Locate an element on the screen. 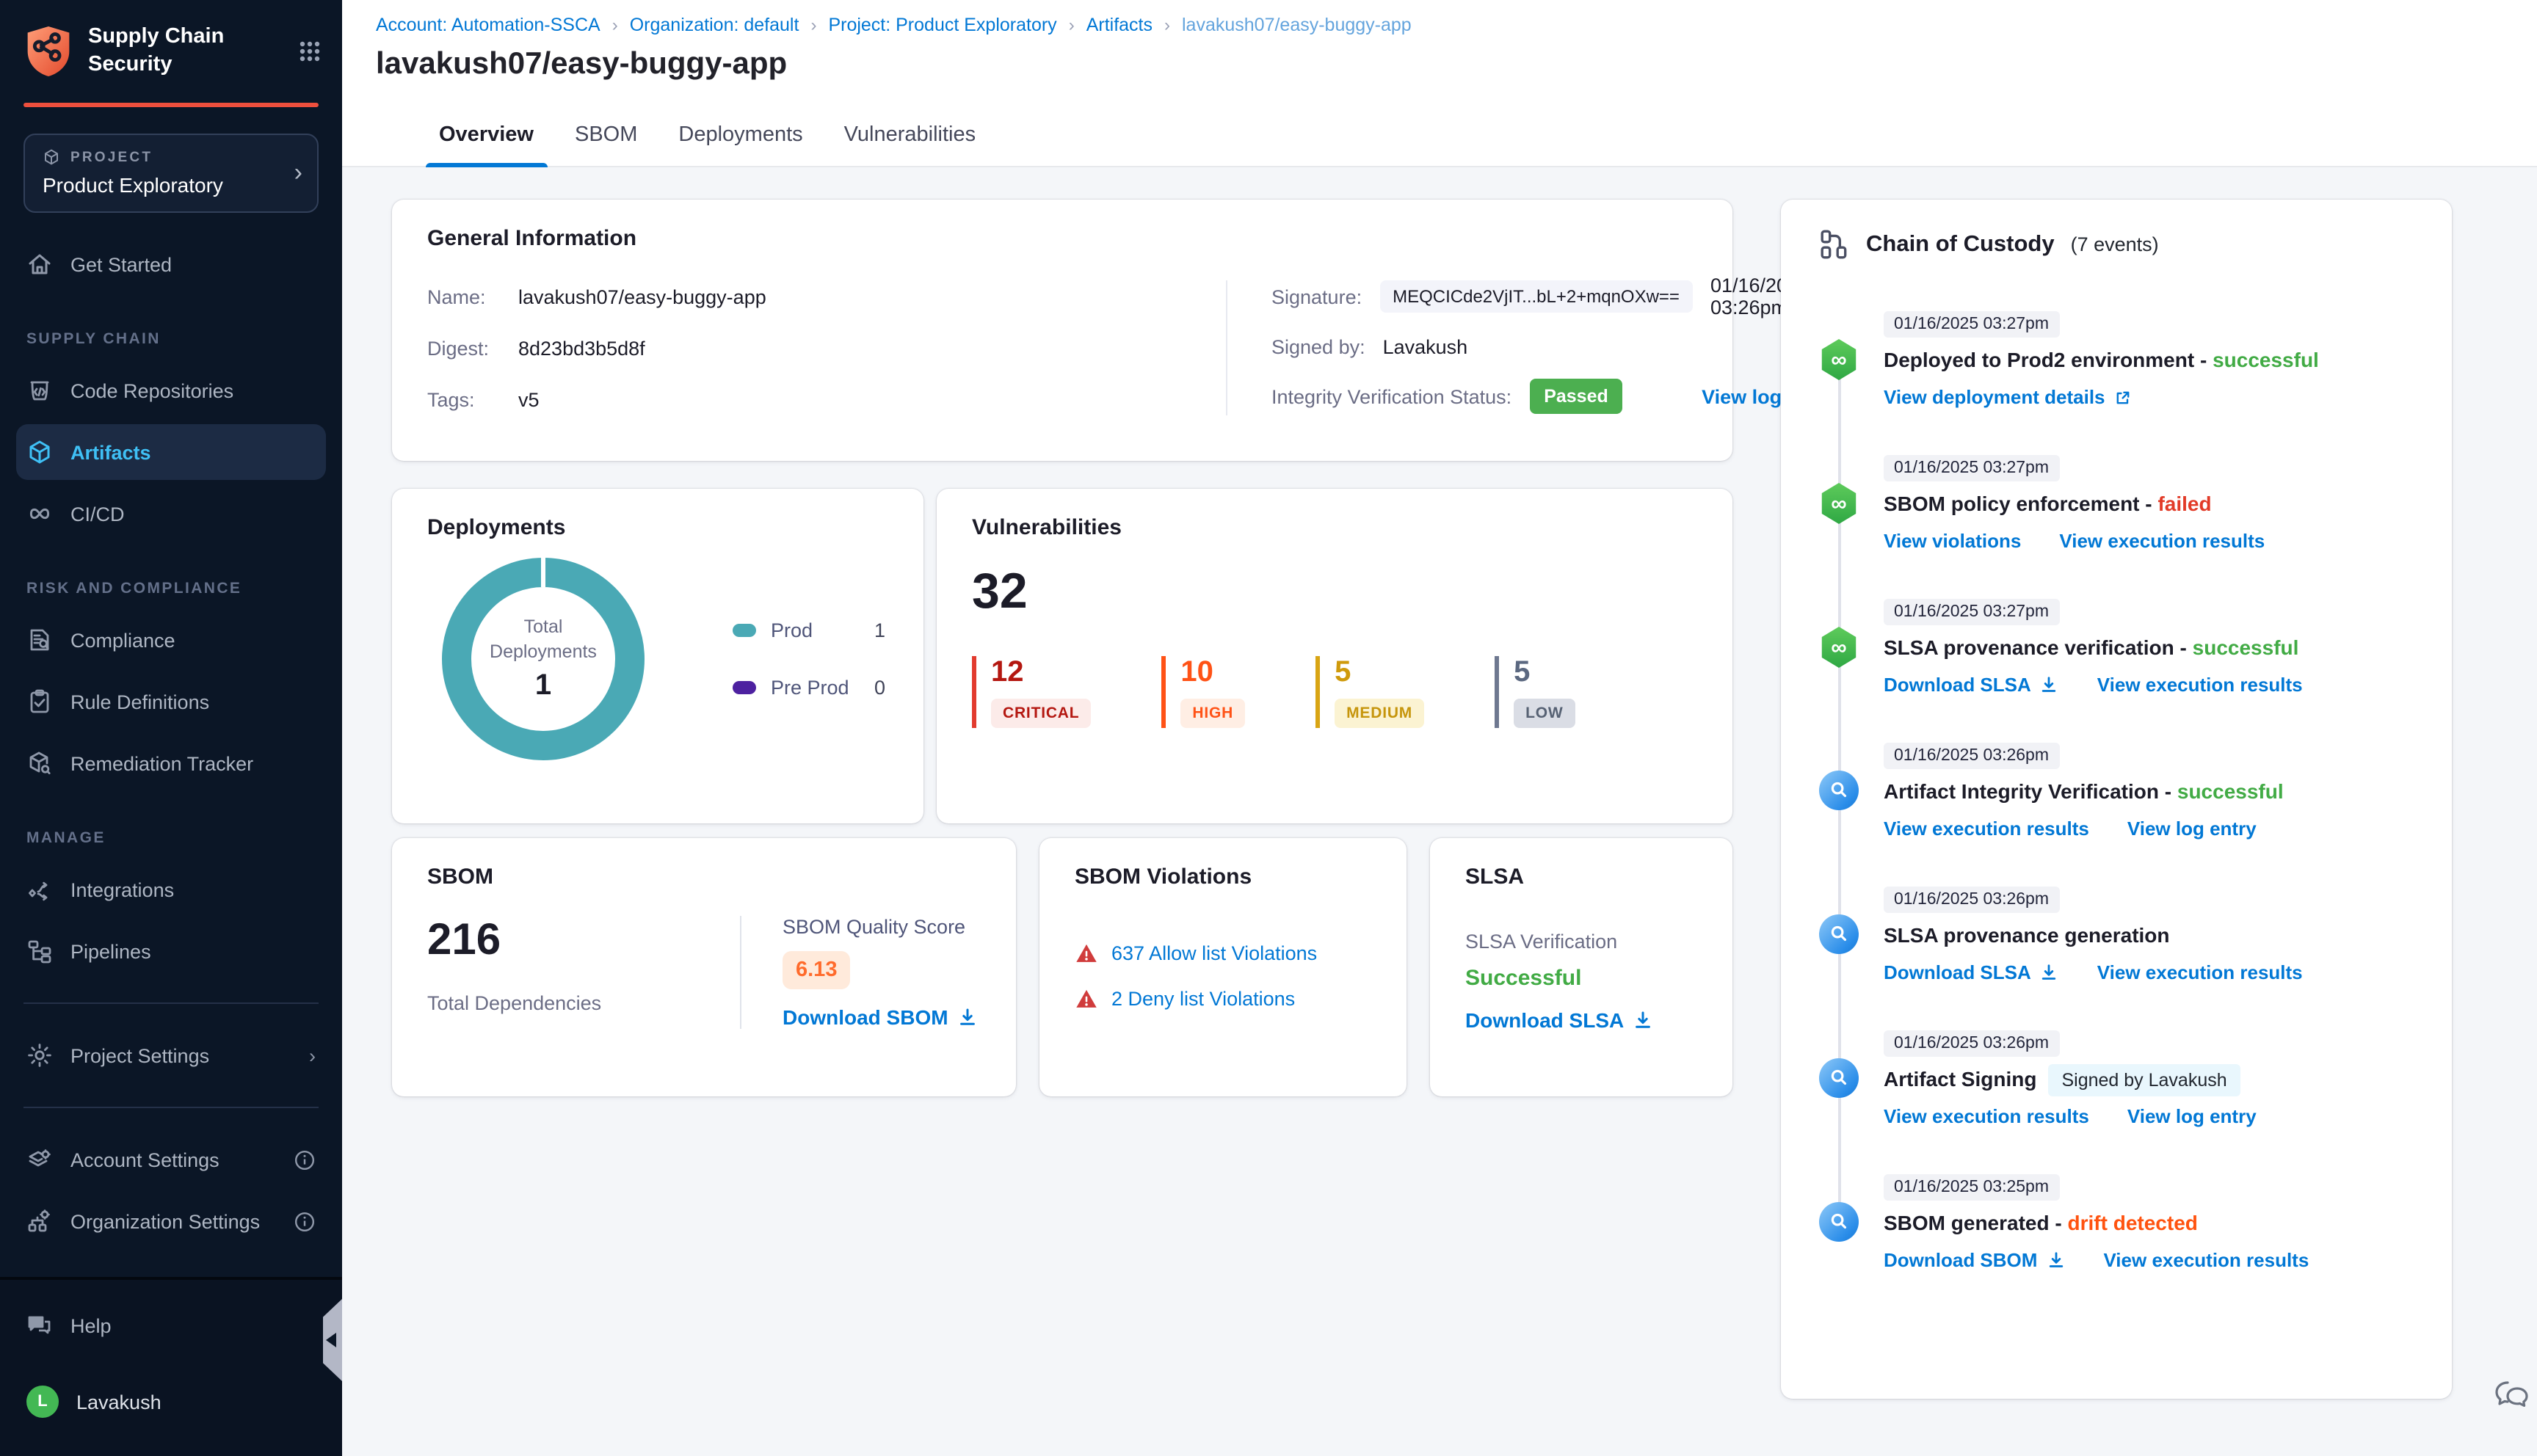 The image size is (2537, 1456). view-violations-link: View violations is located at coordinates (1952, 541).